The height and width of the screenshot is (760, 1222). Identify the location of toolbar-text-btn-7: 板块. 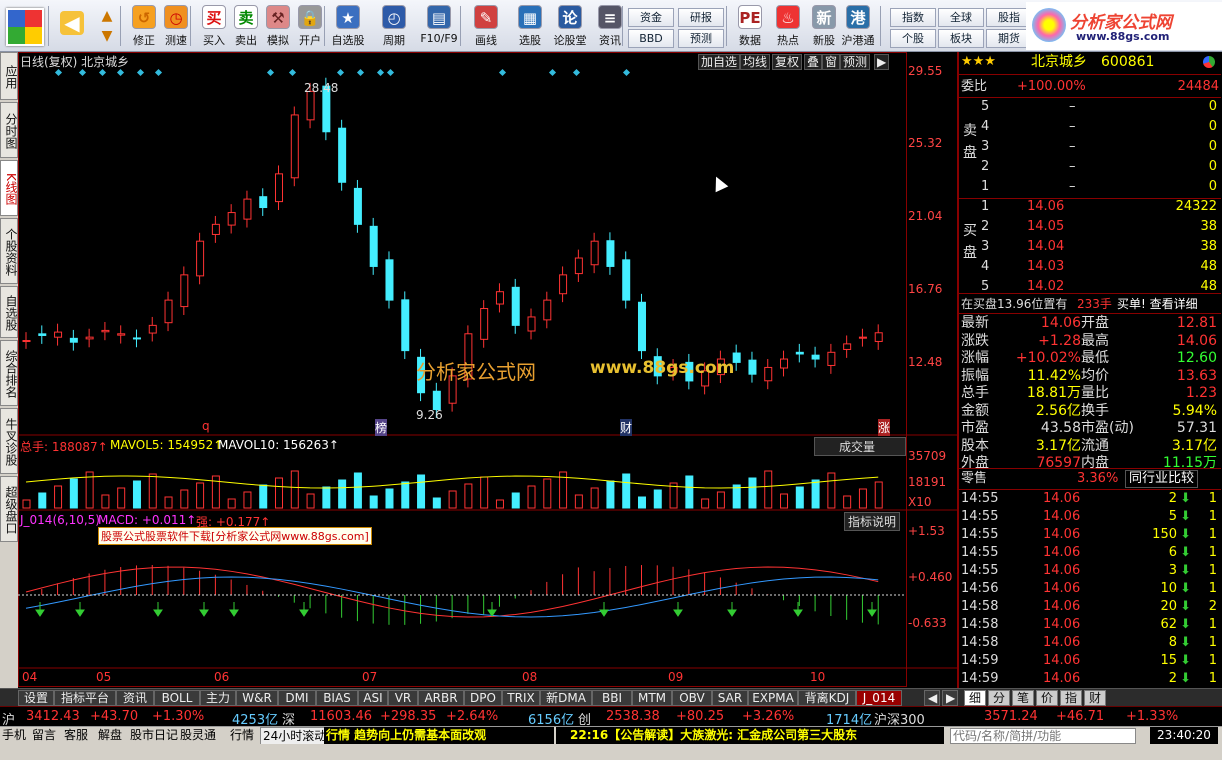
(961, 38).